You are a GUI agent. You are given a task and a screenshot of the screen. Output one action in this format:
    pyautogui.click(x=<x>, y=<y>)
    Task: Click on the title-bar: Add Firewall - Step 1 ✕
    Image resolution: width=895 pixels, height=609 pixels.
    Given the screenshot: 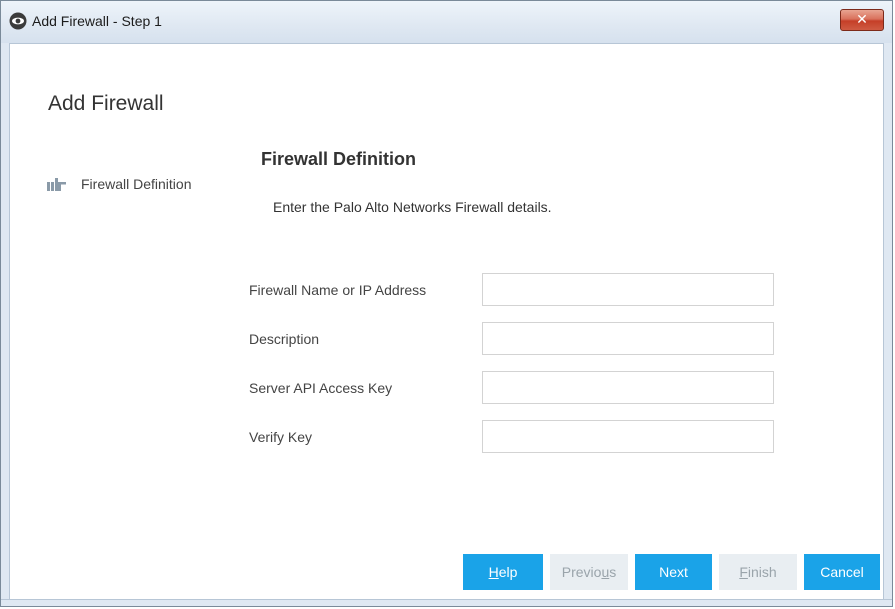 What is the action you would take?
    pyautogui.click(x=446, y=22)
    